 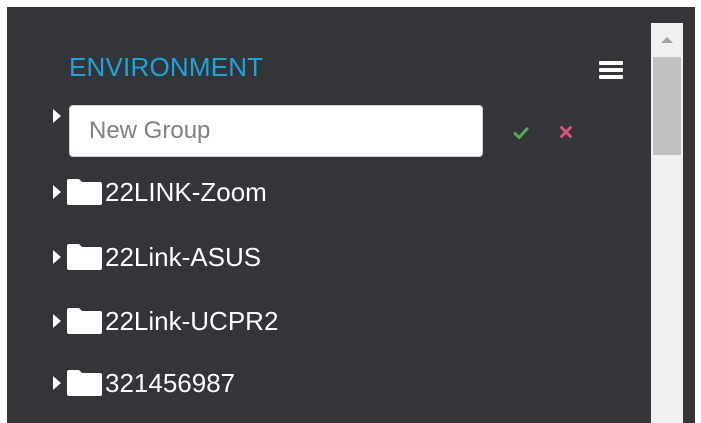 I want to click on hamburger-menu-icon, so click(x=611, y=70).